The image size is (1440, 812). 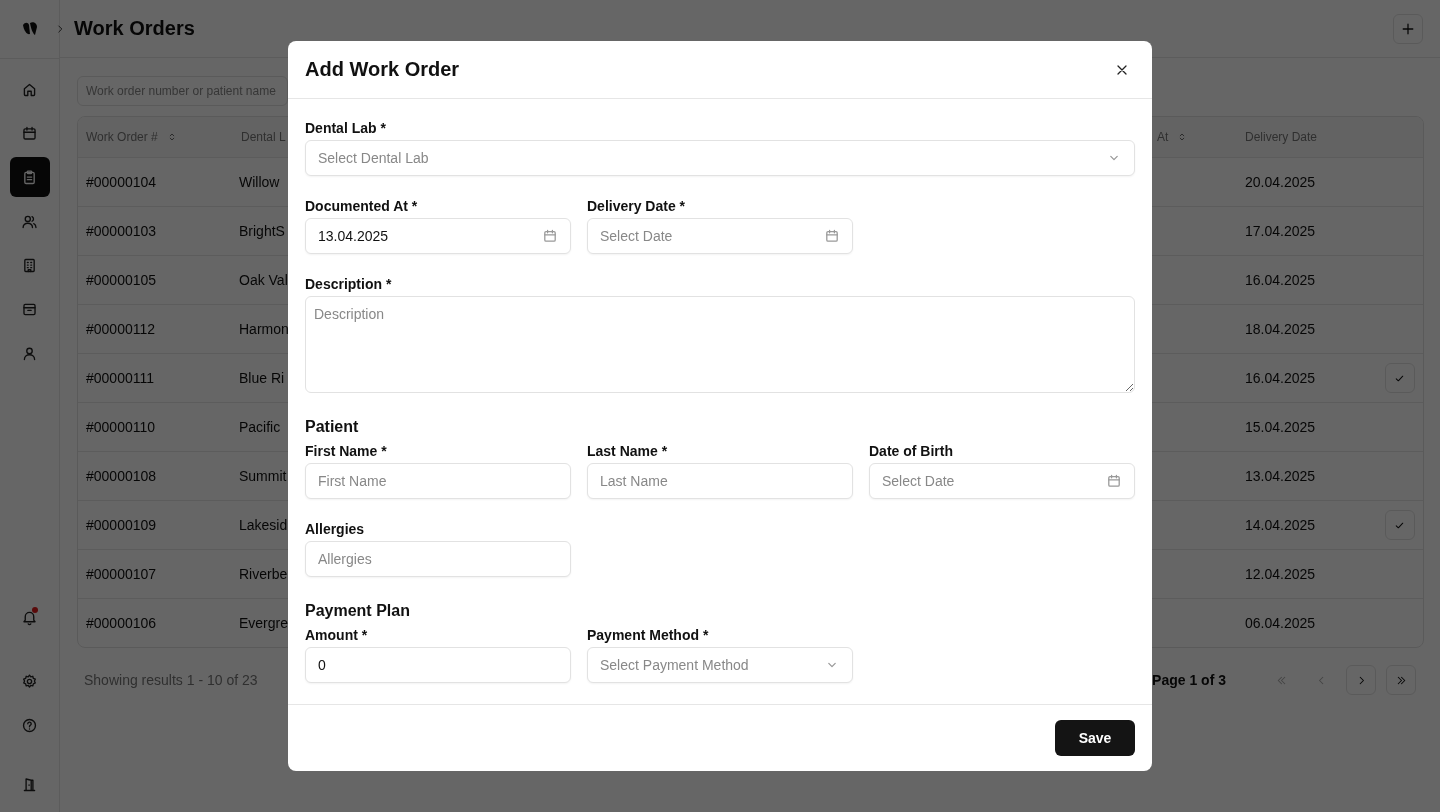 What do you see at coordinates (337, 635) in the screenshot?
I see `field-label: Amount *` at bounding box center [337, 635].